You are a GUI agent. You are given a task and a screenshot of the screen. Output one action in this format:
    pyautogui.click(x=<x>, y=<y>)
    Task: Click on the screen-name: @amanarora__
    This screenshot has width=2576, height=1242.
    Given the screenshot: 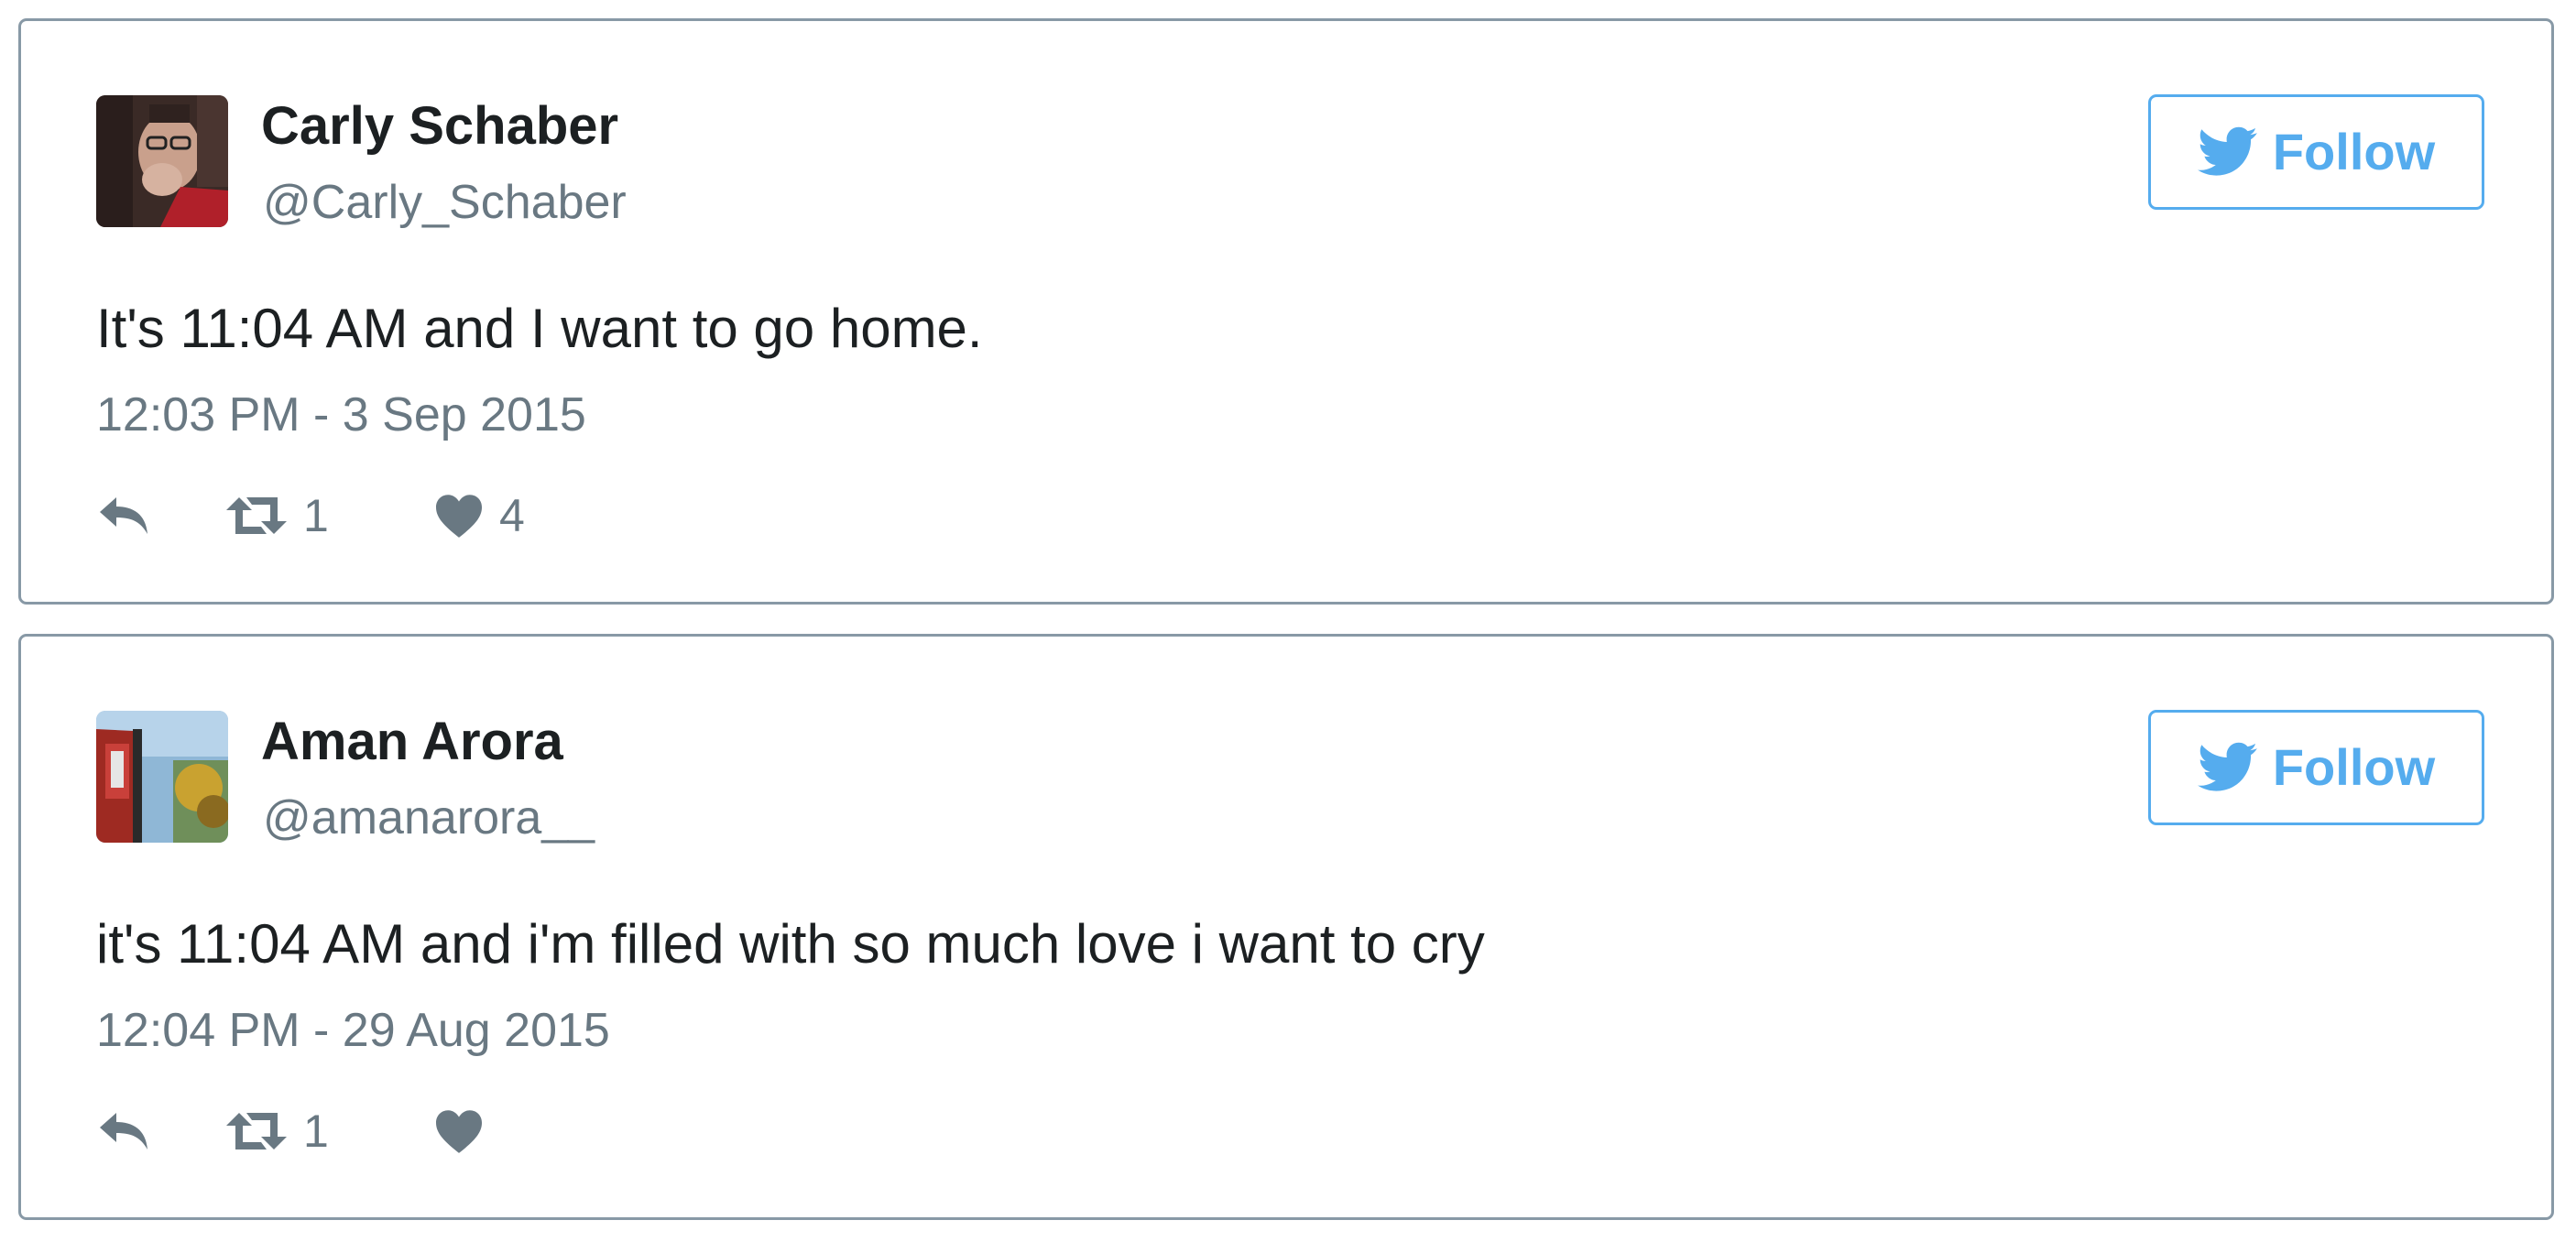 What is the action you would take?
    pyautogui.click(x=429, y=818)
    